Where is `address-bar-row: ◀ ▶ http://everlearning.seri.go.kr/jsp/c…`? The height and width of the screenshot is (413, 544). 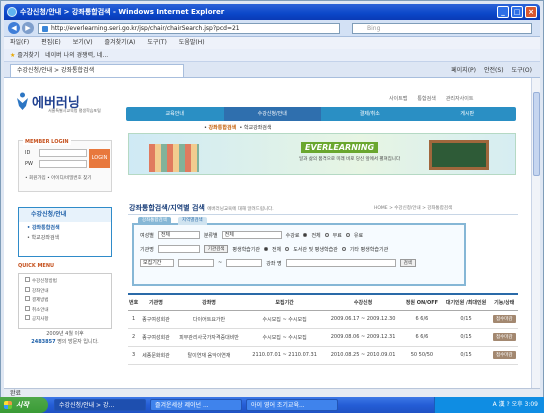 address-bar-row: ◀ ▶ http://everlearning.seri.go.kr/jsp/c… is located at coordinates (272, 28).